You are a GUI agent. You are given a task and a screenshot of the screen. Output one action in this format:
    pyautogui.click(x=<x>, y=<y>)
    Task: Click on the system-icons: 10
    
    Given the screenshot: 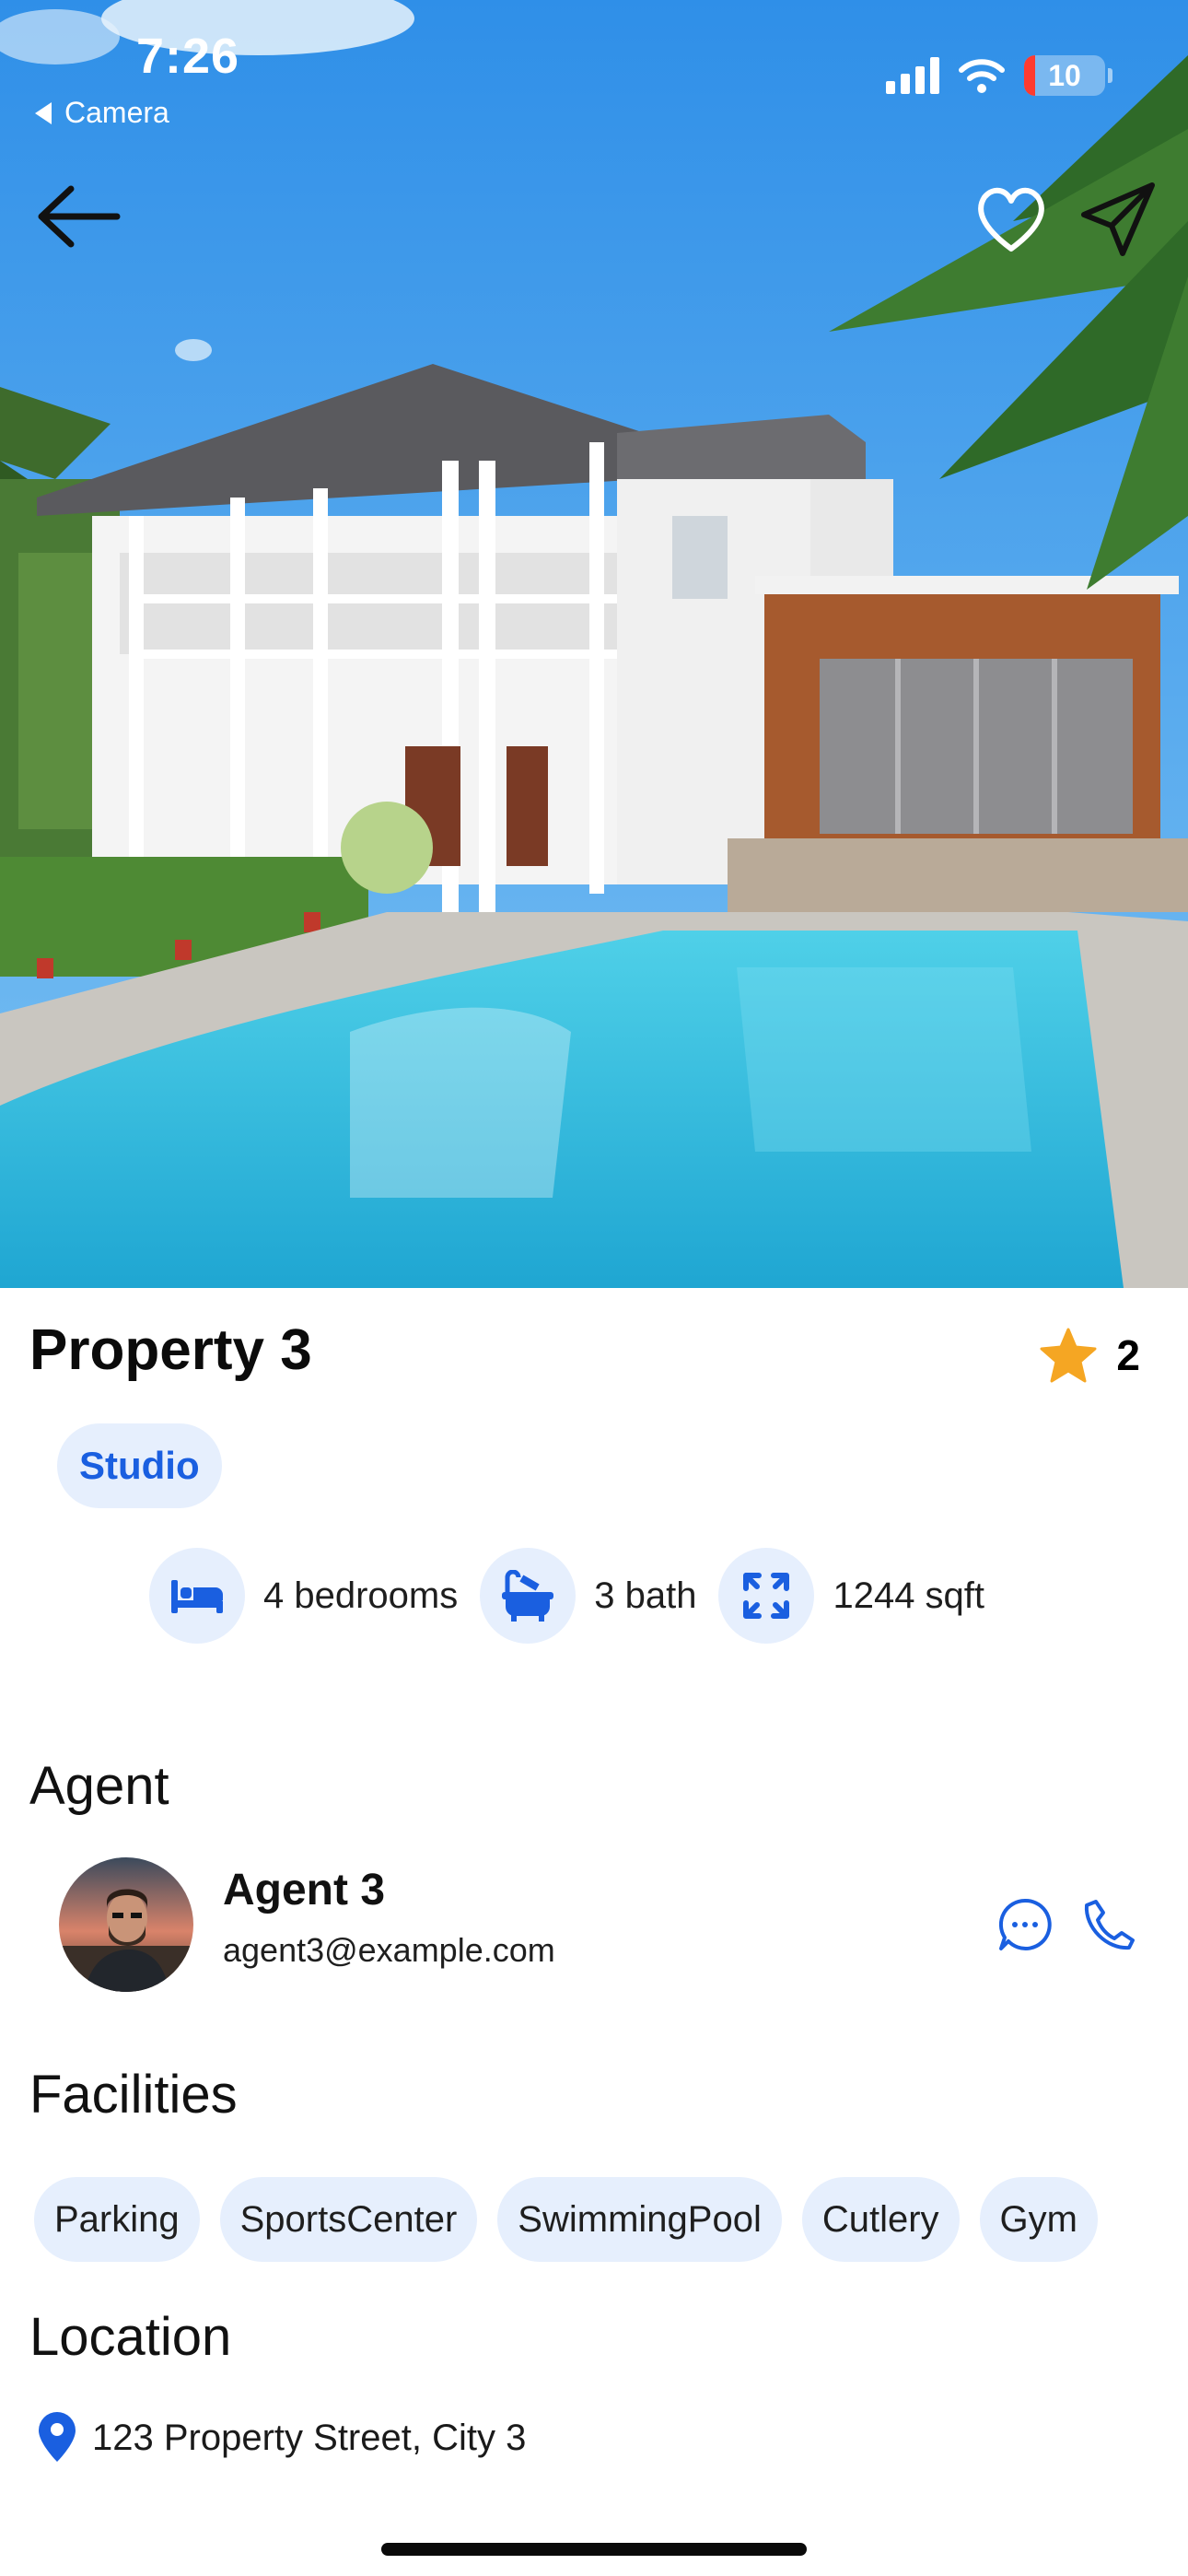 What is the action you would take?
    pyautogui.click(x=999, y=75)
    